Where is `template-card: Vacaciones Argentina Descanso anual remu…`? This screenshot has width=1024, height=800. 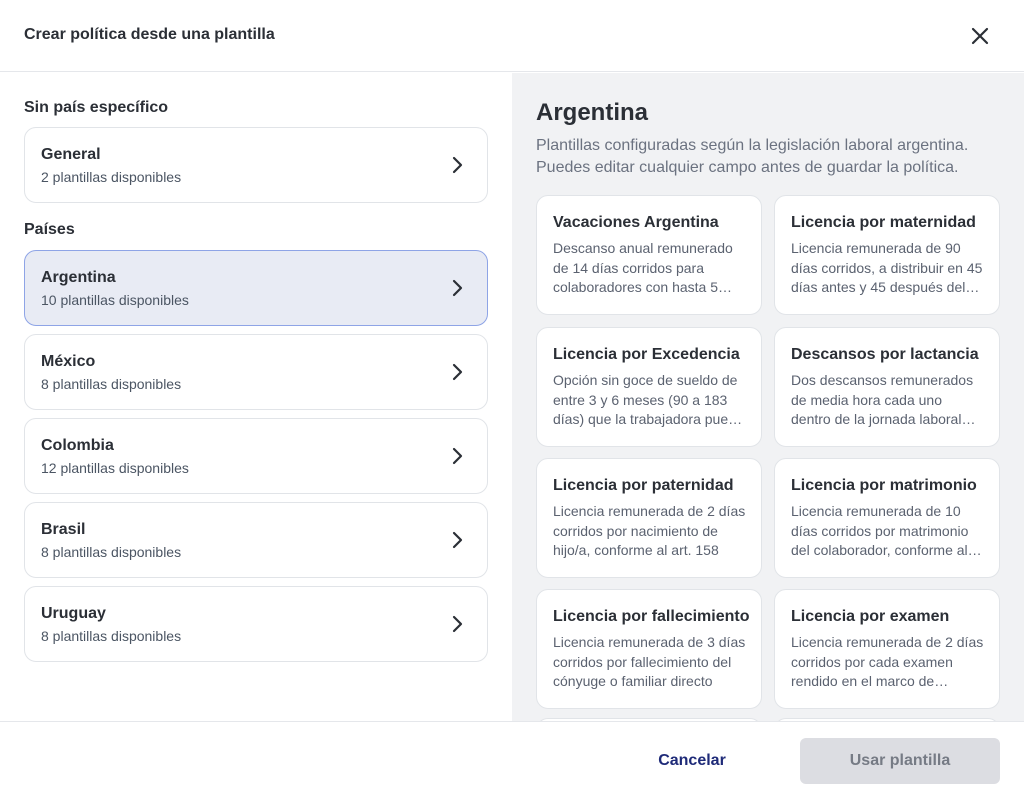 template-card: Vacaciones Argentina Descanso anual remu… is located at coordinates (649, 255).